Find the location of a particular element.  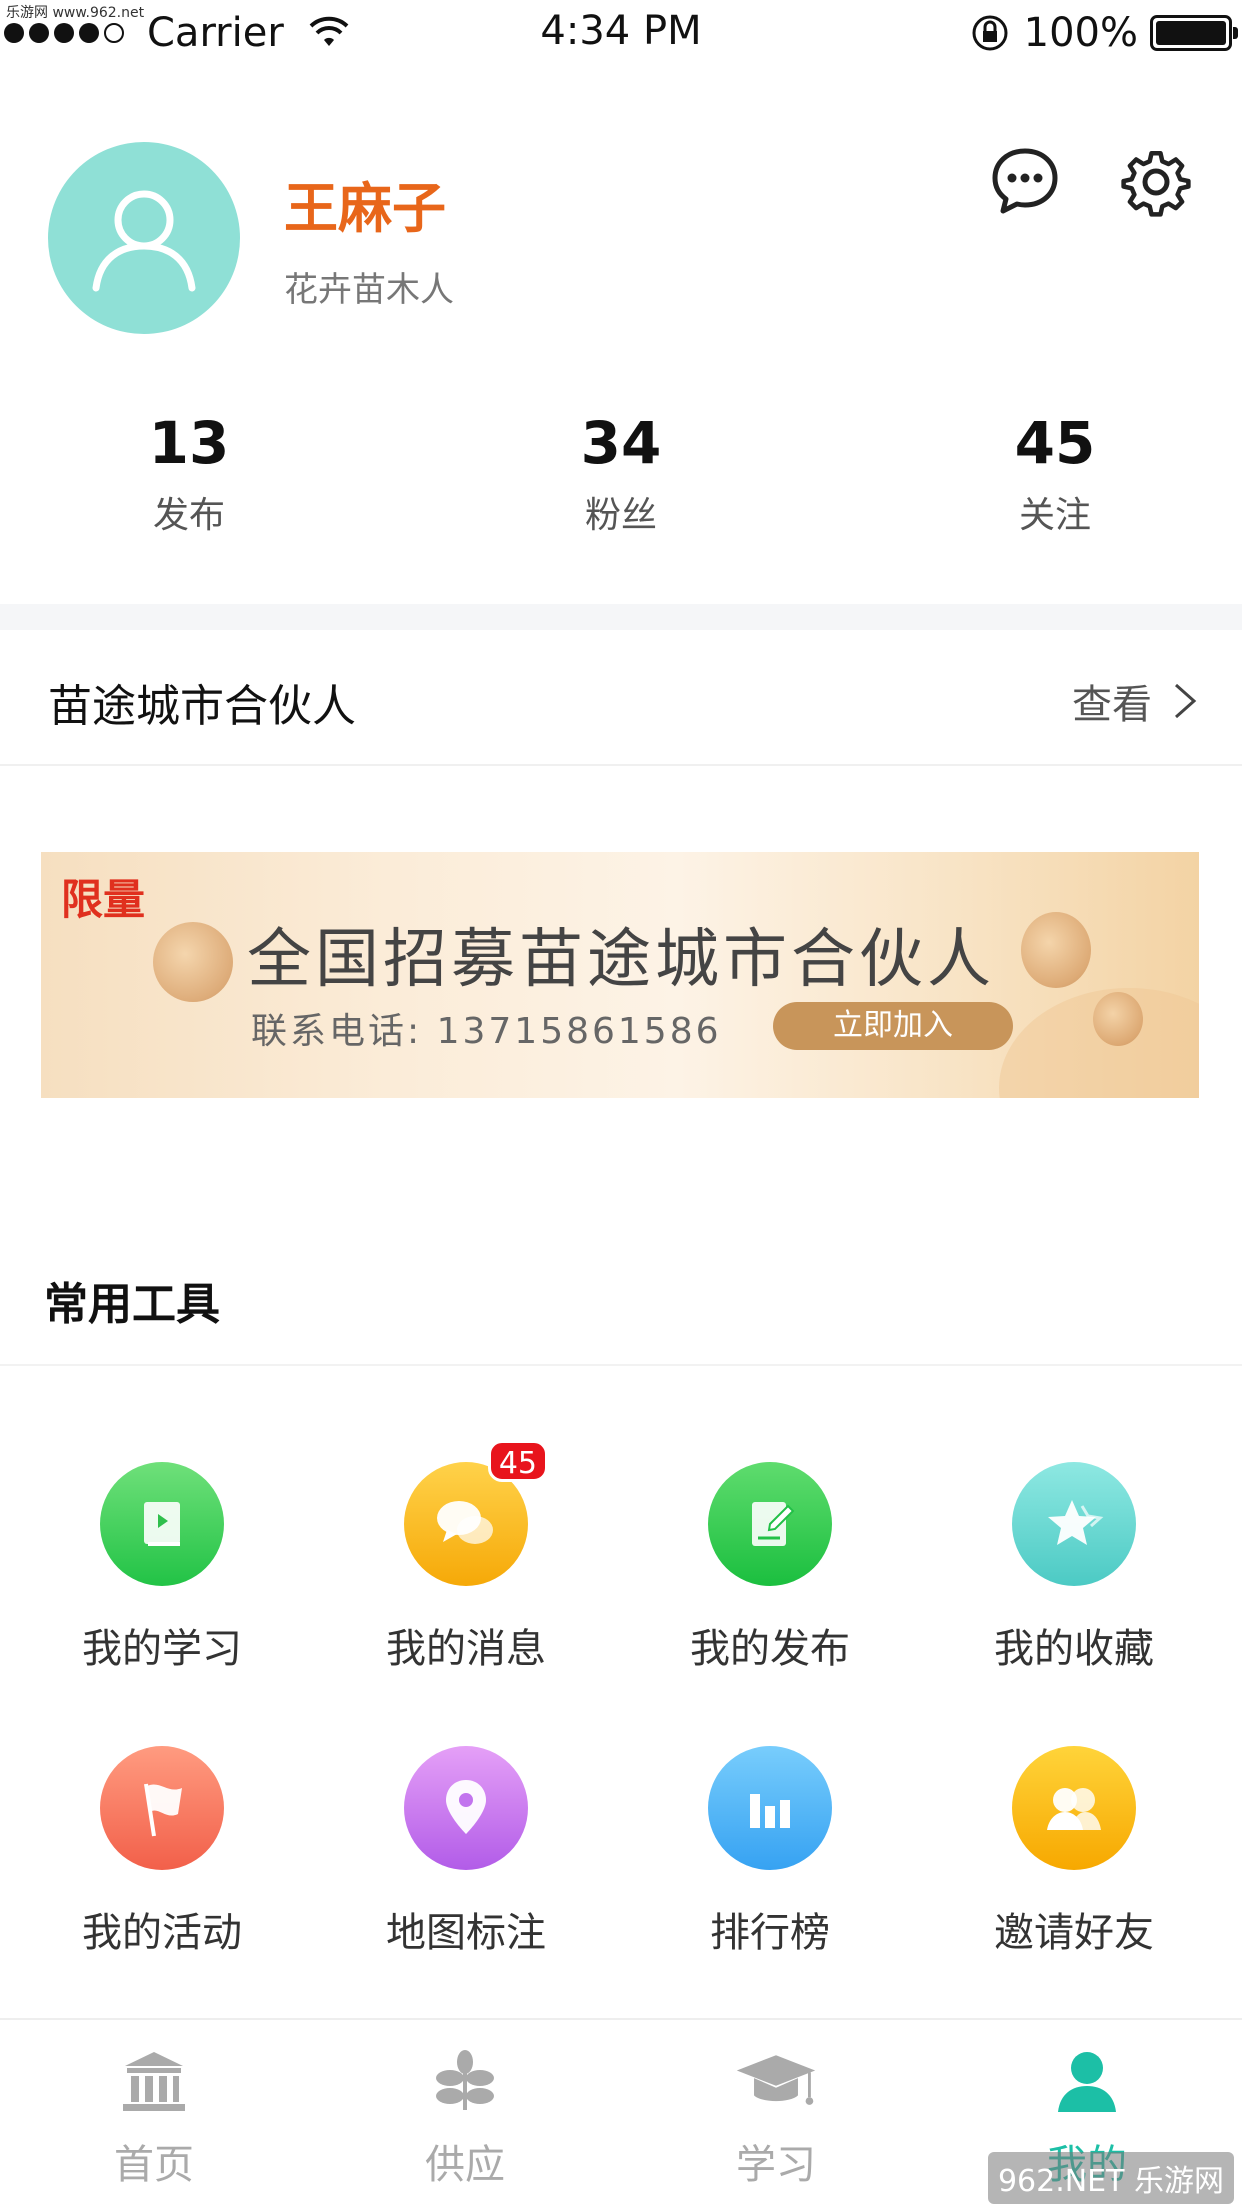

tab-home: 首页 is located at coordinates (154, 2119).